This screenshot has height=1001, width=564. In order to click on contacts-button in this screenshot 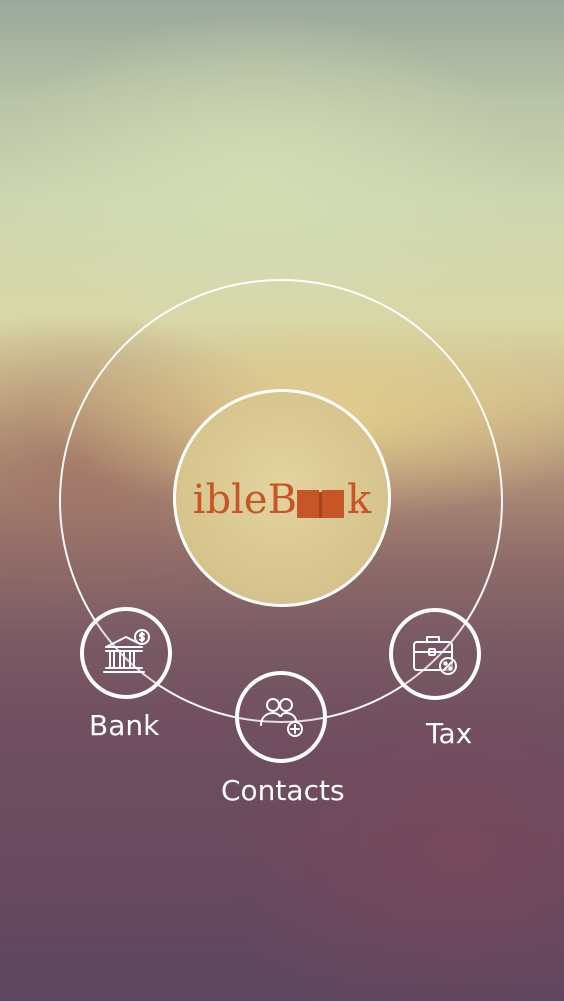, I will do `click(281, 717)`.